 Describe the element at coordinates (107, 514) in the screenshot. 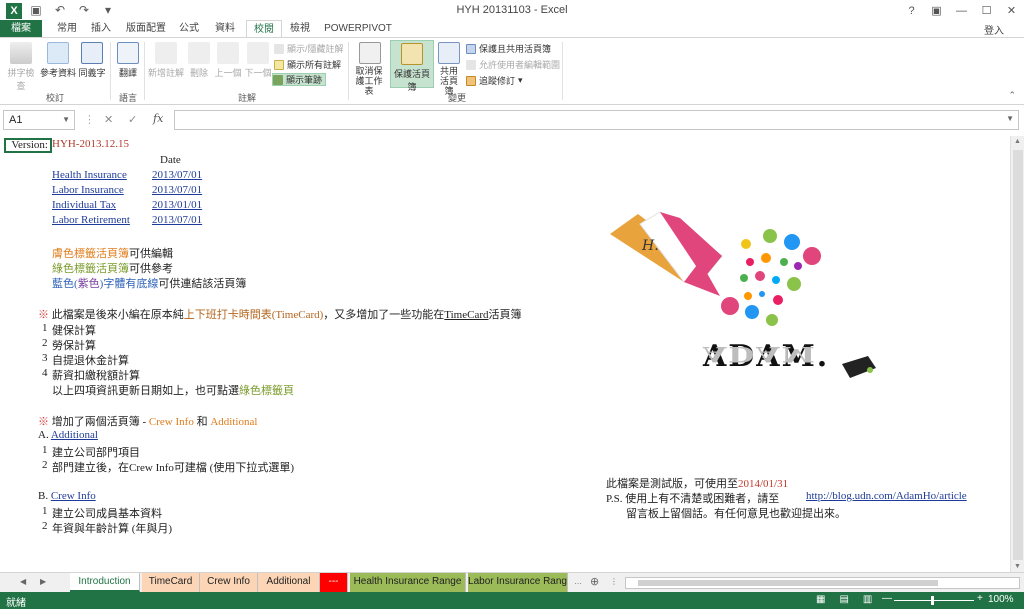

I see `section-b-text: 建立公司成員基本資料` at that location.